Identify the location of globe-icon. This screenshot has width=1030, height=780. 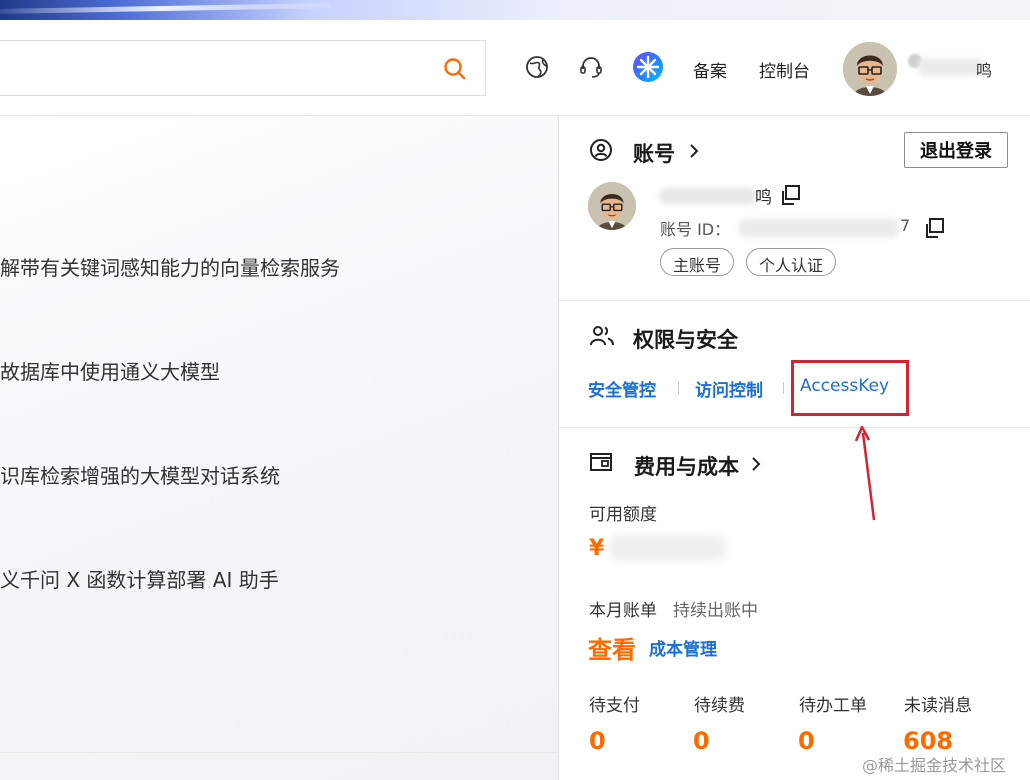
(537, 67).